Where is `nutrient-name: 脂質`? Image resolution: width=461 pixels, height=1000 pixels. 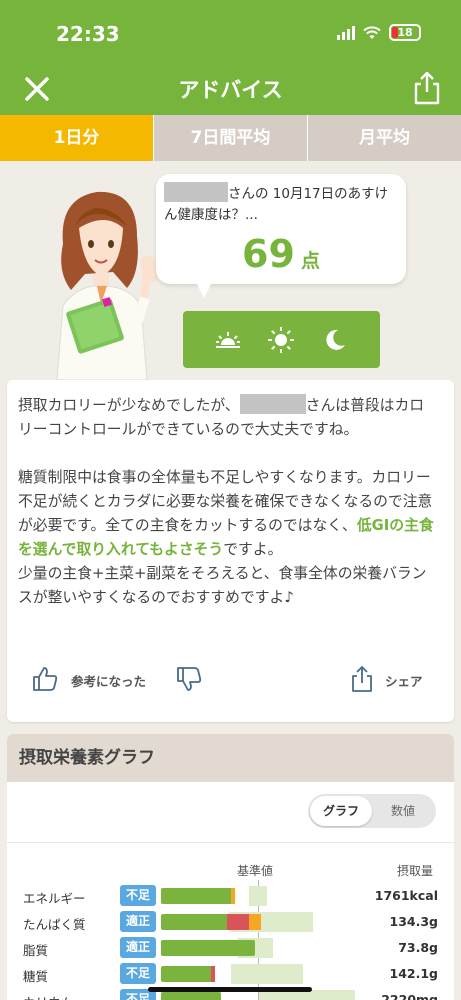 nutrient-name: 脂質 is located at coordinates (36, 950).